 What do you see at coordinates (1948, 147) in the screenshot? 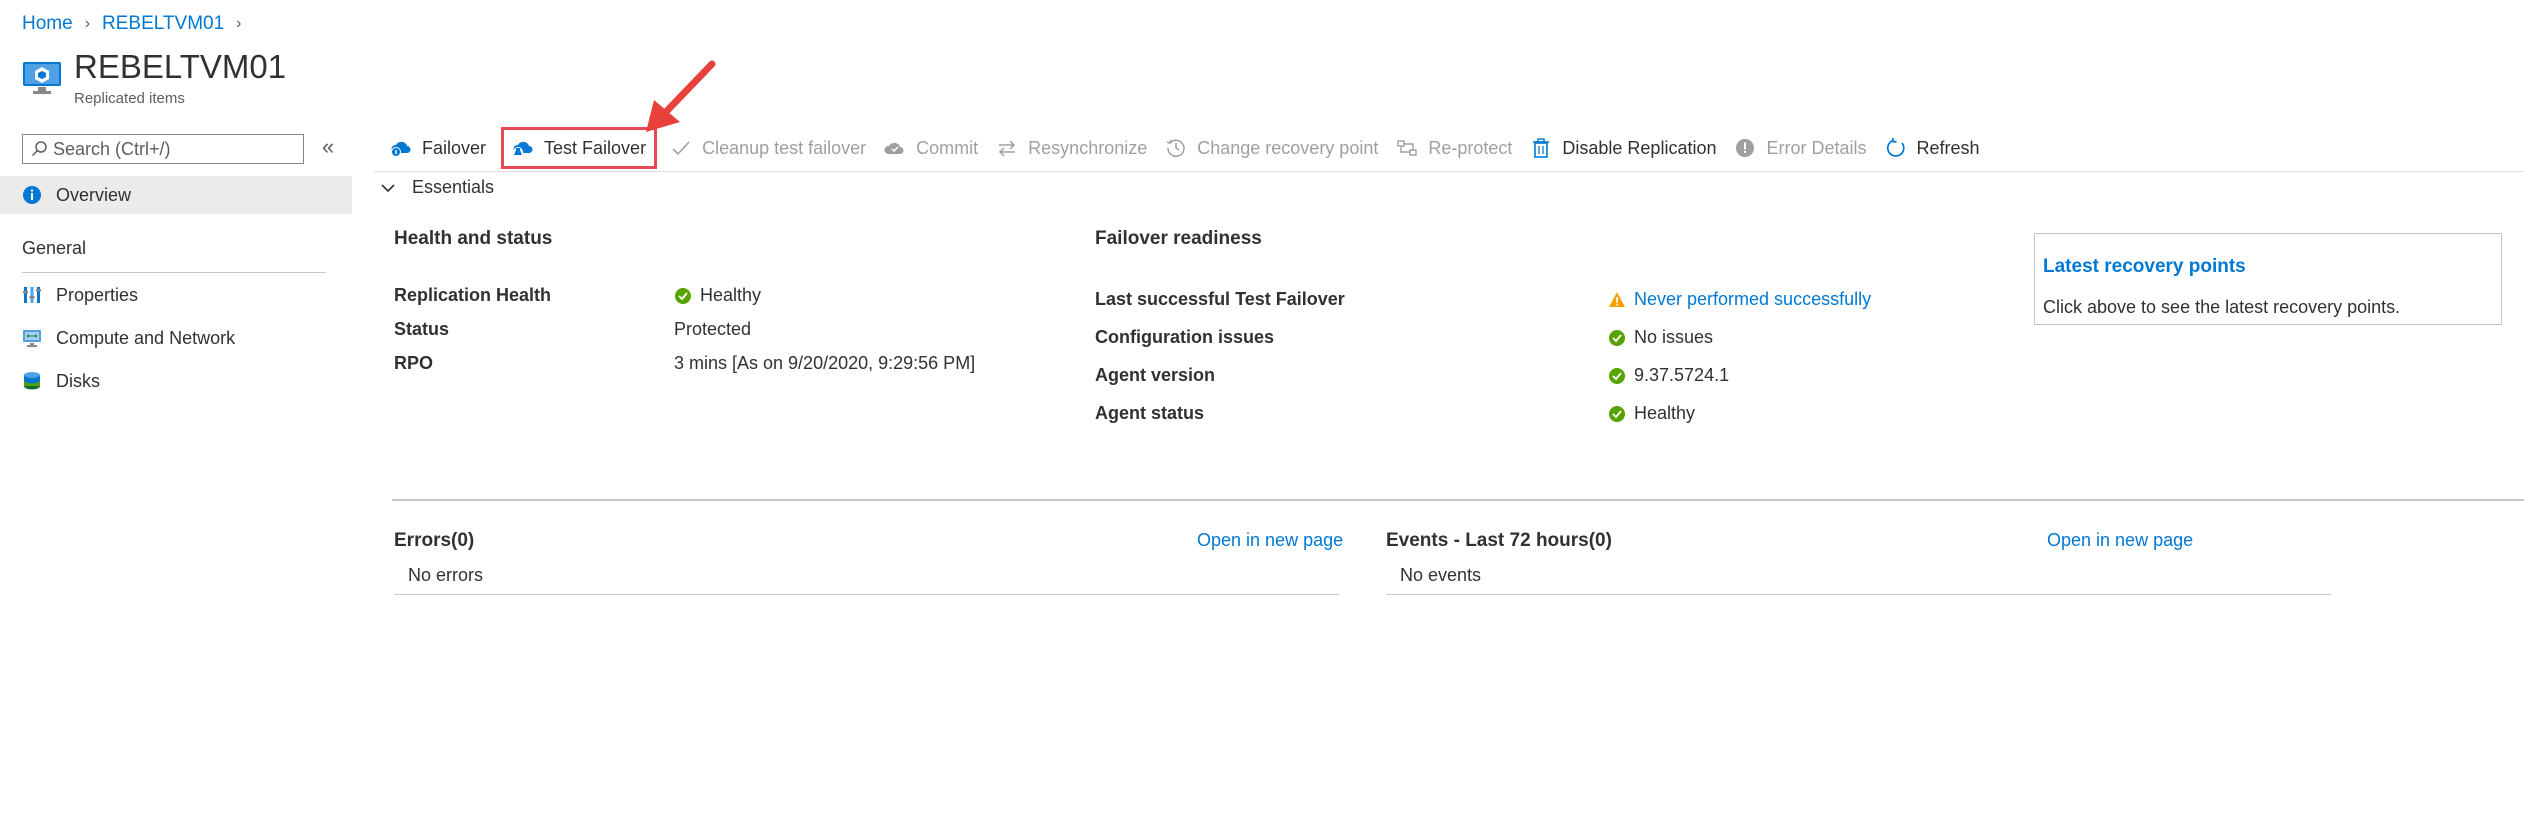
I see `button-label: Refresh` at bounding box center [1948, 147].